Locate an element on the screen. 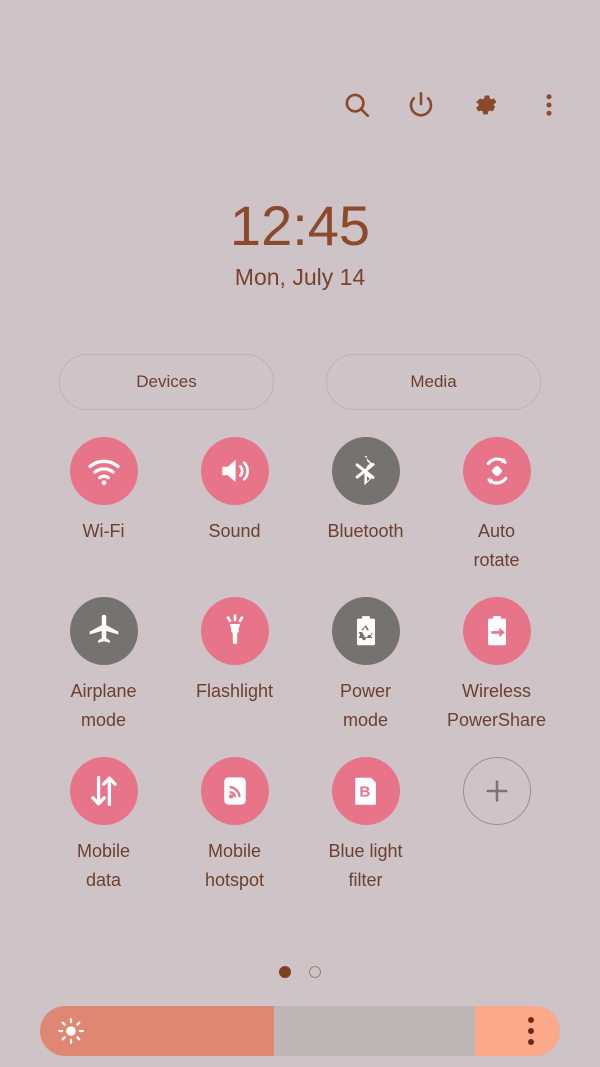  status-top-bar is located at coordinates (453, 105).